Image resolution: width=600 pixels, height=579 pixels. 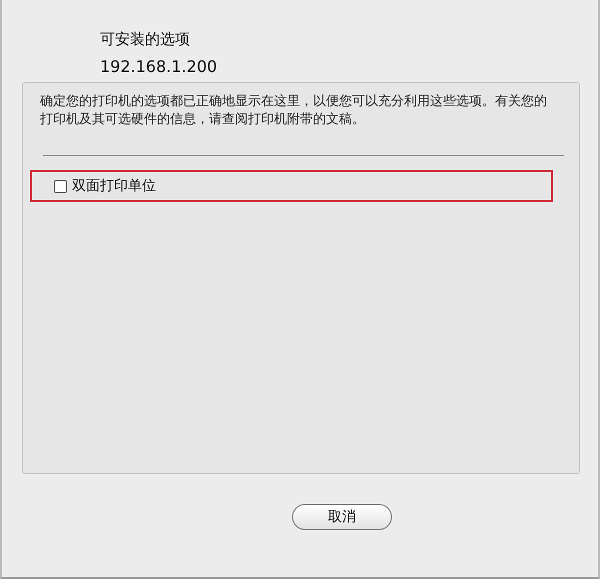 What do you see at coordinates (159, 66) in the screenshot?
I see `printer-address: 192.168.1.200` at bounding box center [159, 66].